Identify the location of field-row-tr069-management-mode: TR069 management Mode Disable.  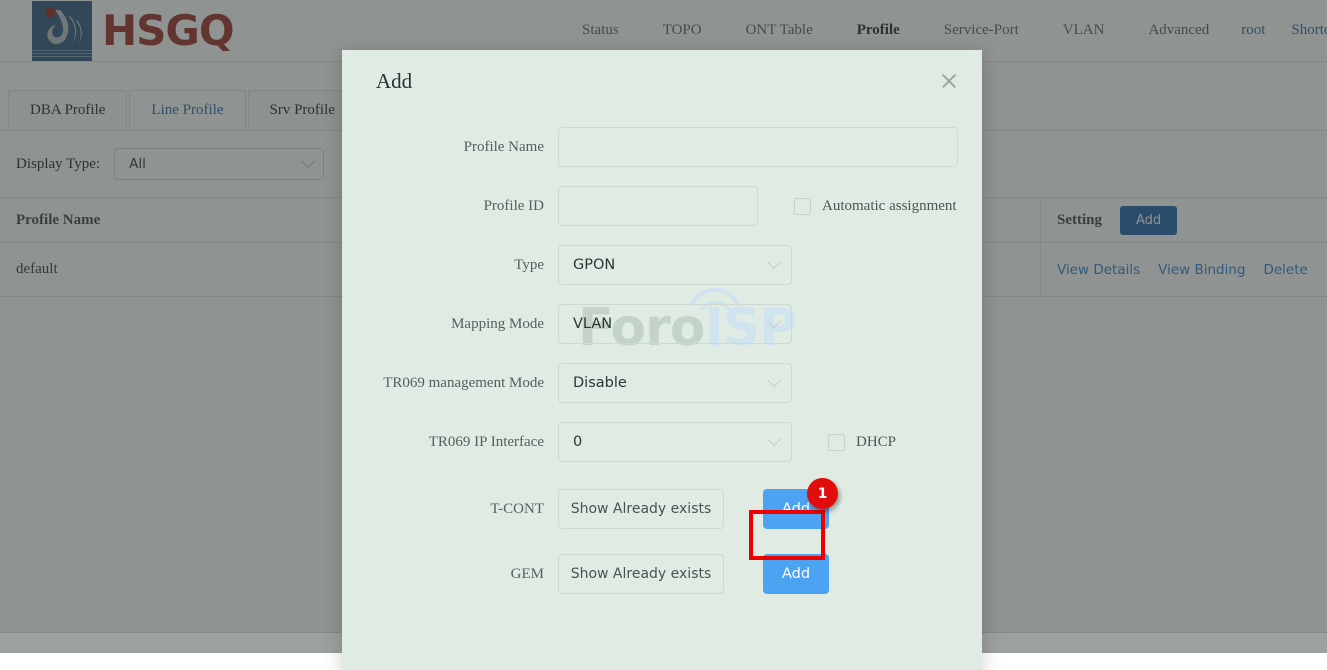
(662, 383).